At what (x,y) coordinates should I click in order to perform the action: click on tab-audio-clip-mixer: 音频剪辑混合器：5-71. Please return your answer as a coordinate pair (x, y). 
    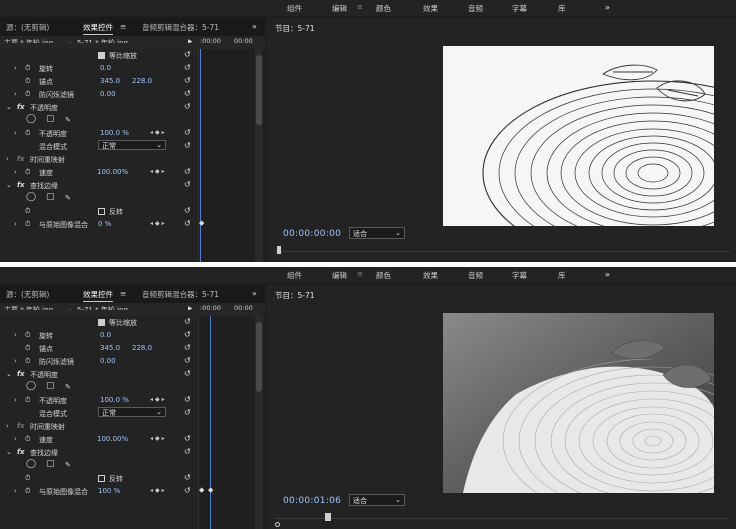
    Looking at the image, I should click on (180, 294).